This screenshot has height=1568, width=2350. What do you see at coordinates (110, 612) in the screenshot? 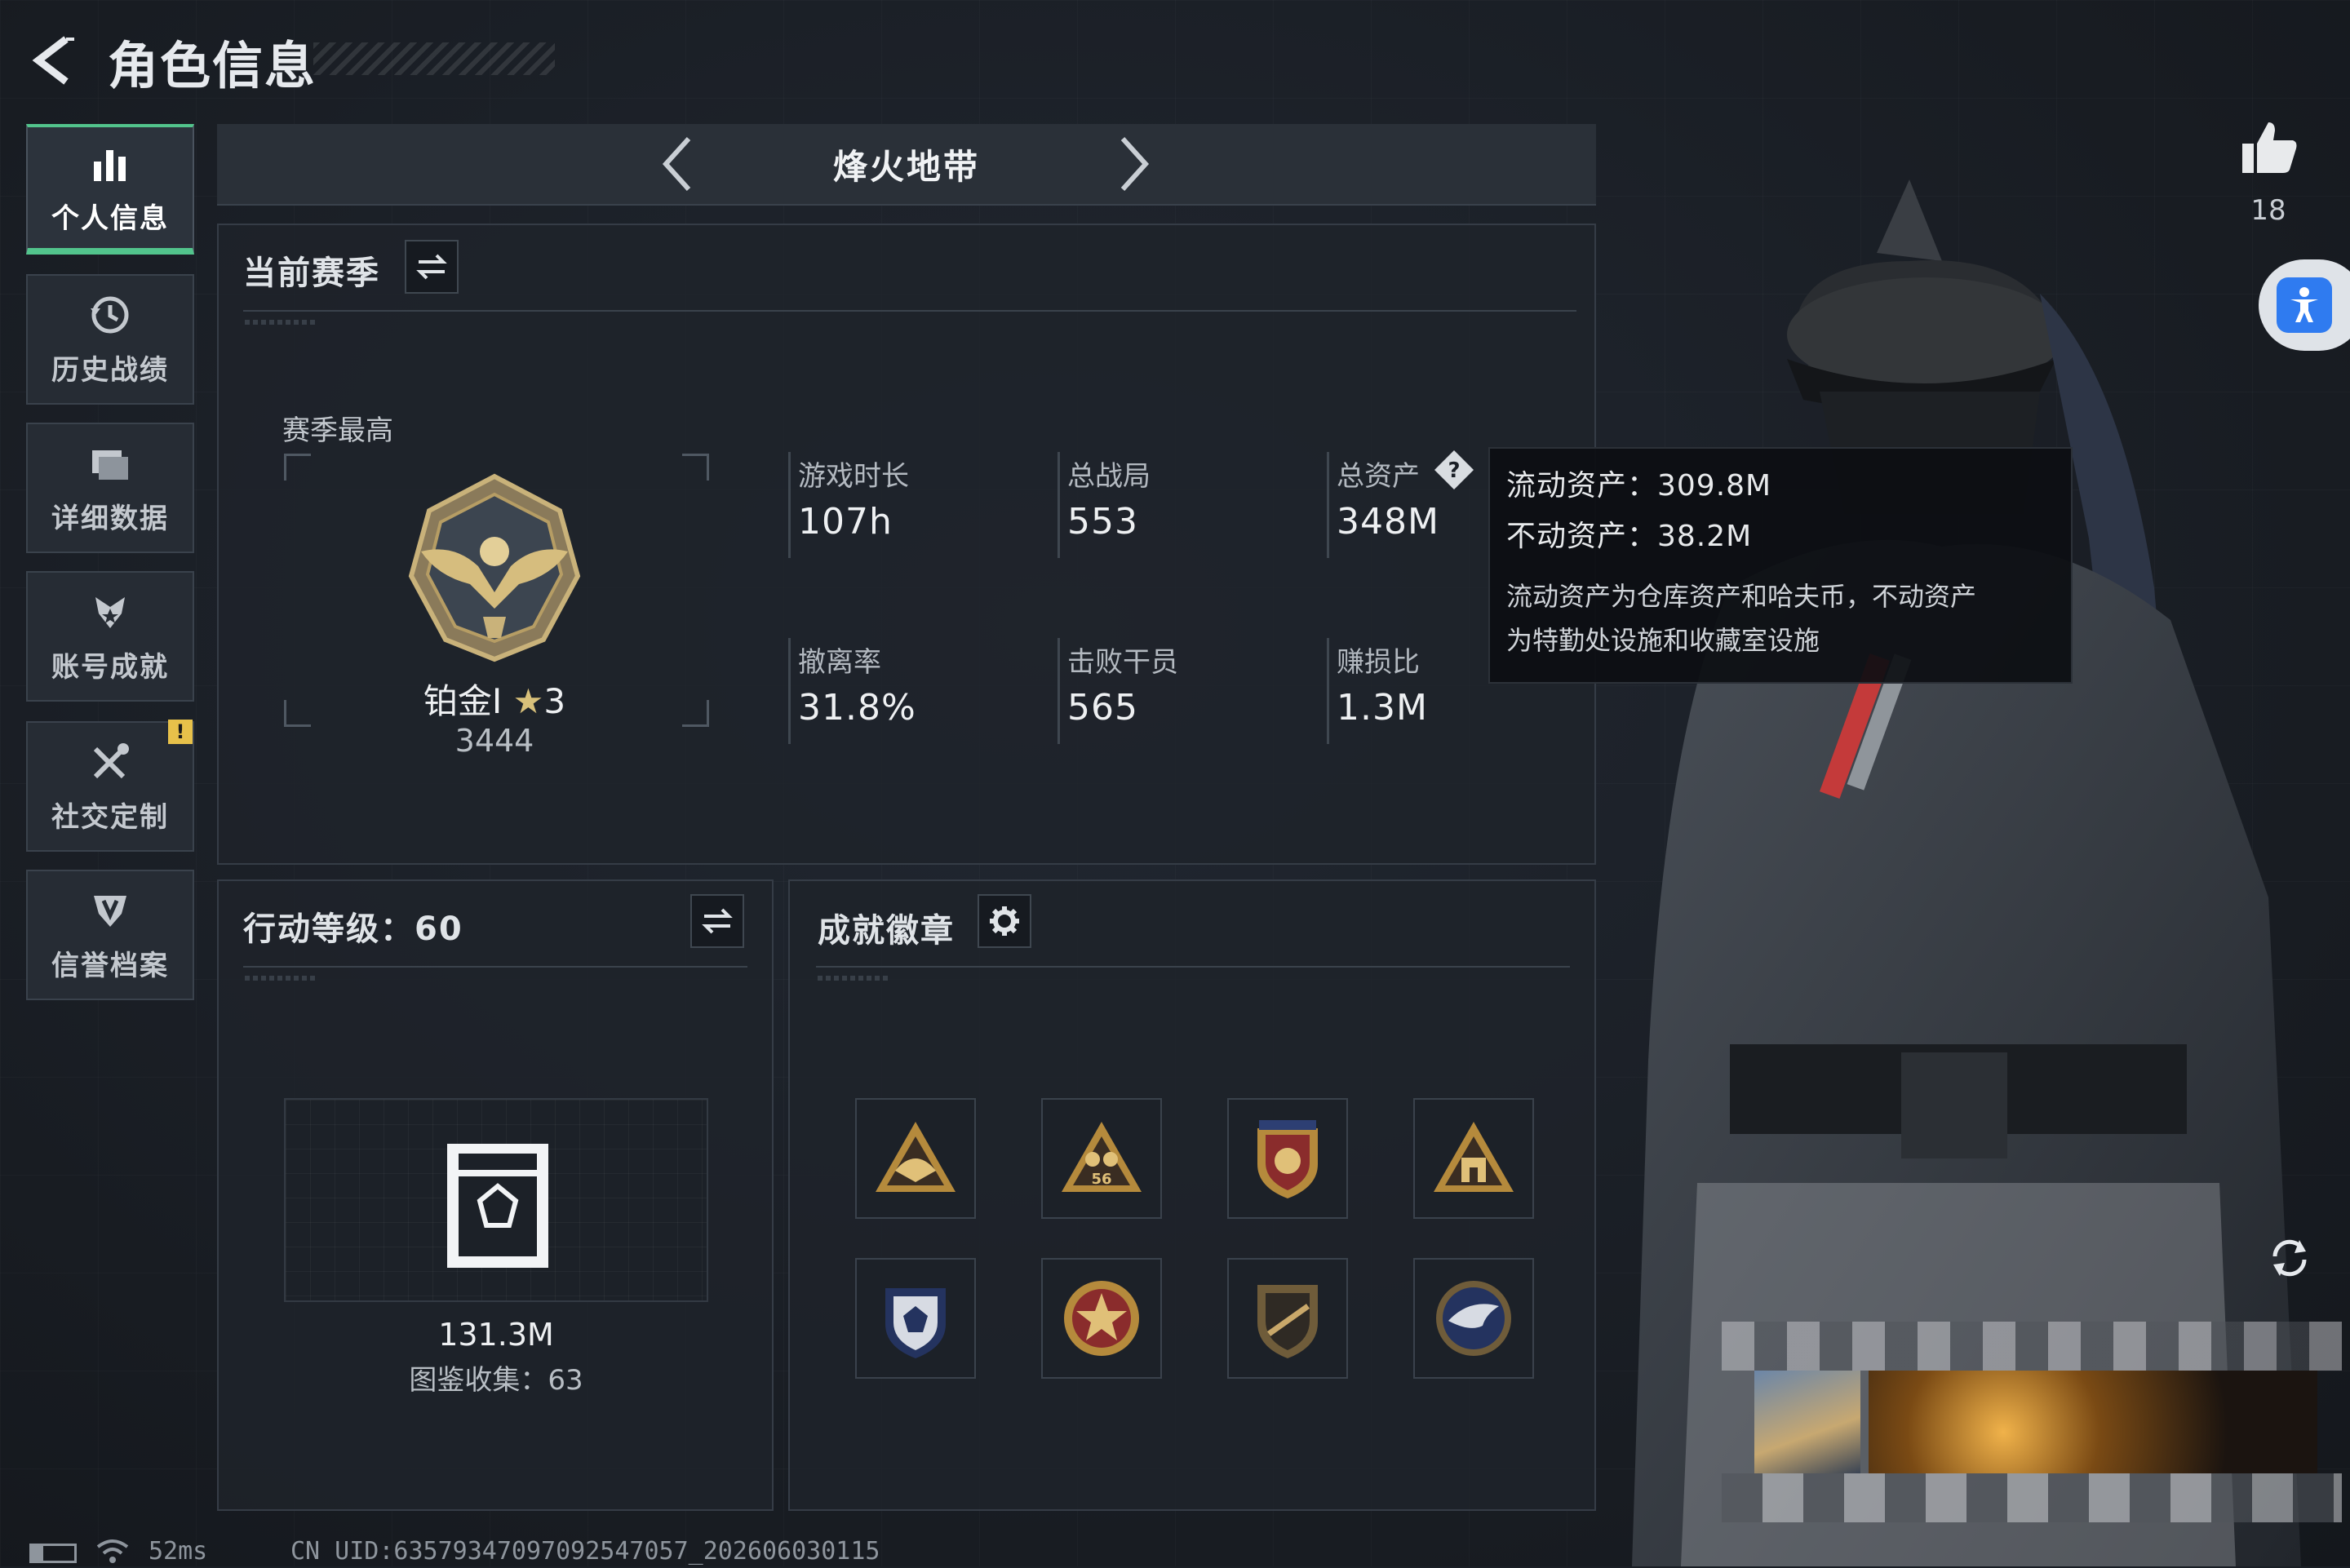
I see `achievement-icon` at bounding box center [110, 612].